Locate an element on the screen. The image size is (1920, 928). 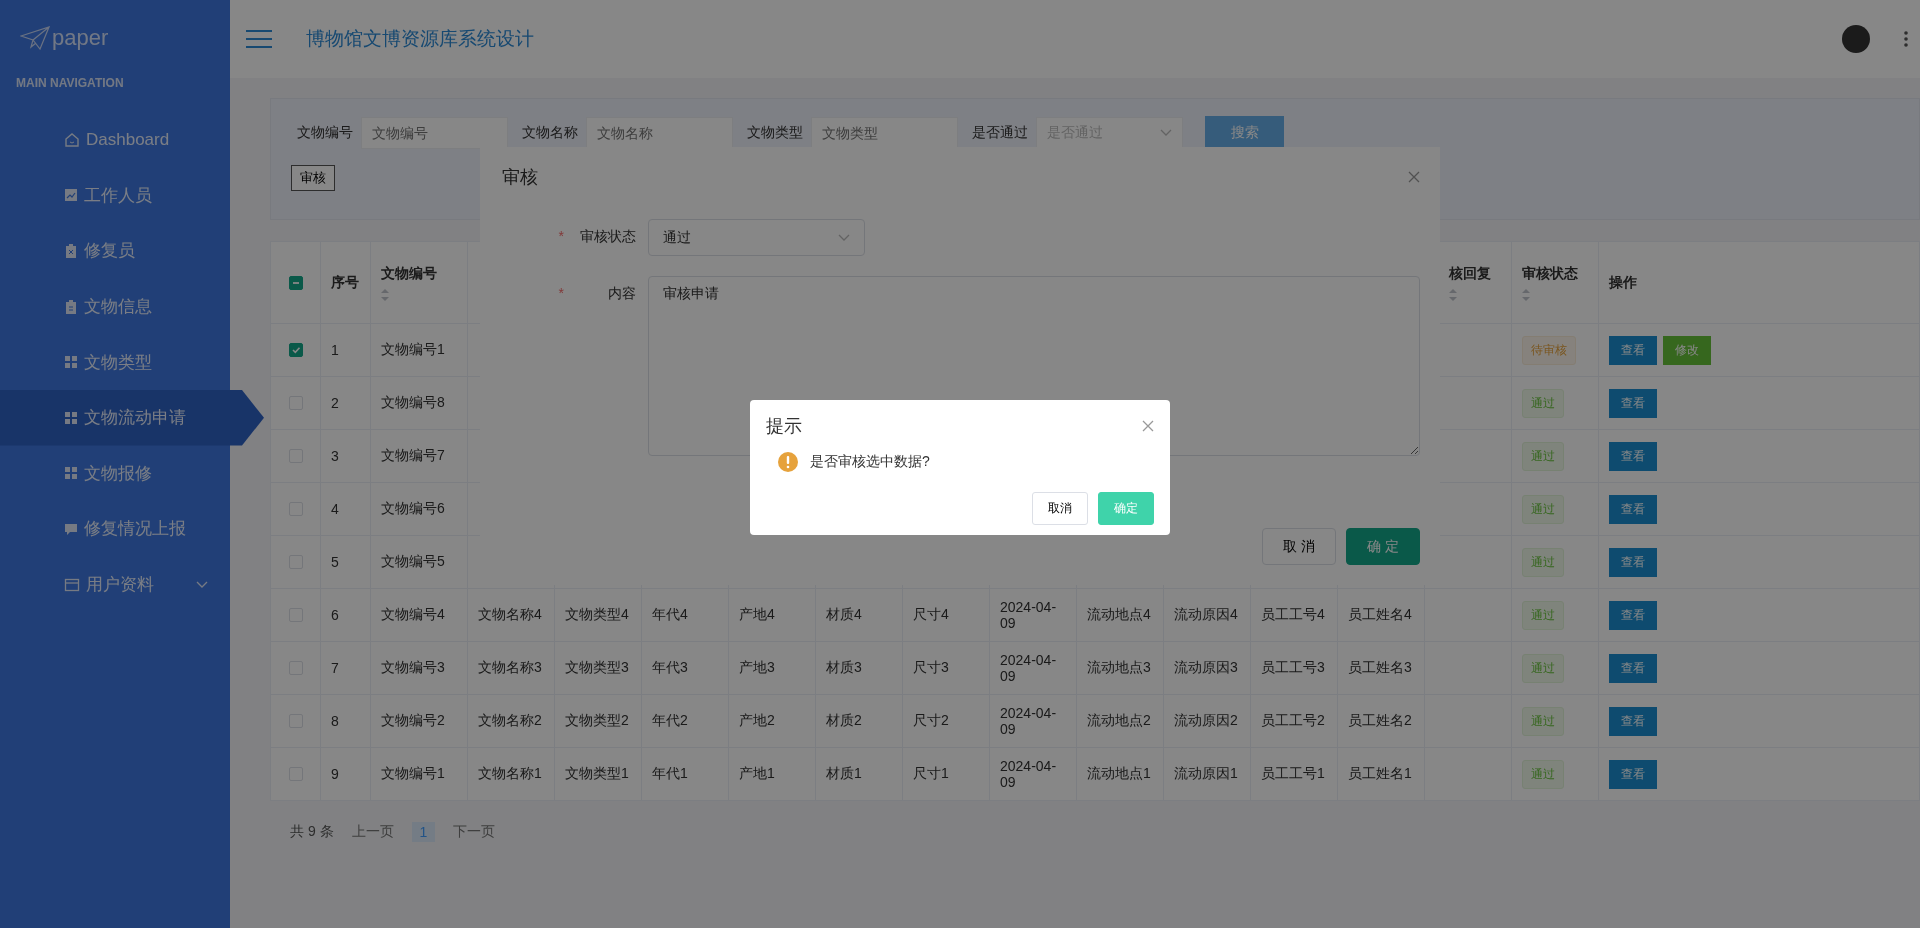
column-header: 文物编号 is located at coordinates (409, 273).